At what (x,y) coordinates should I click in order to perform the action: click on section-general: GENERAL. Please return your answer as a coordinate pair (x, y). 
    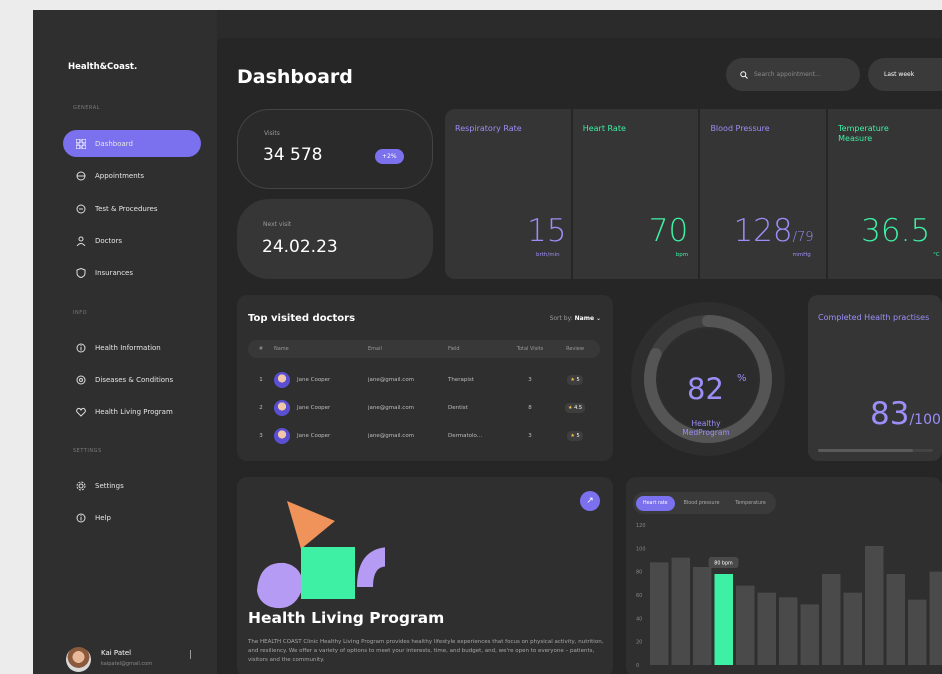
    Looking at the image, I should click on (86, 108).